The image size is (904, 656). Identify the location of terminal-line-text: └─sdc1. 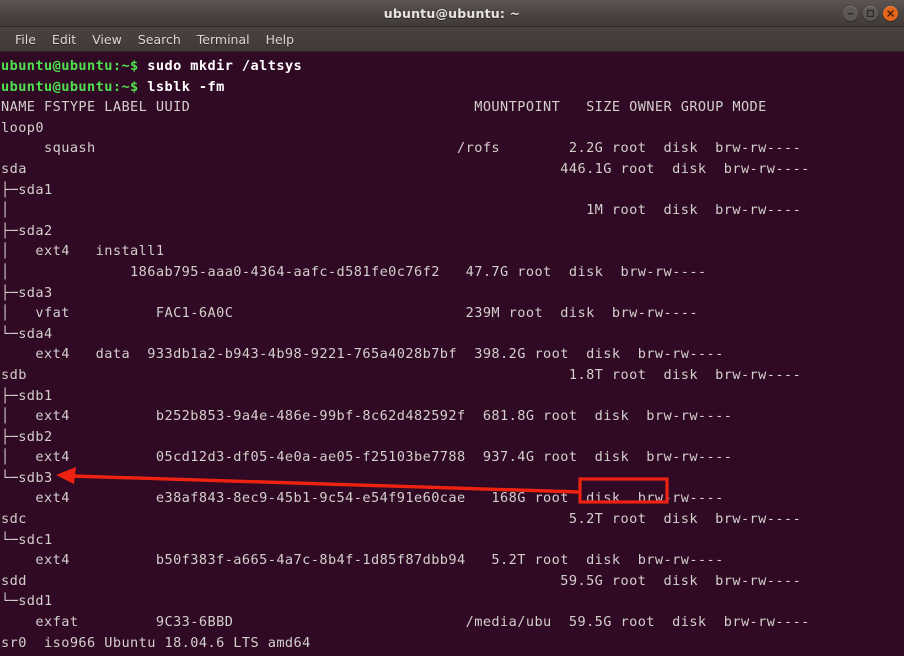
(27, 539).